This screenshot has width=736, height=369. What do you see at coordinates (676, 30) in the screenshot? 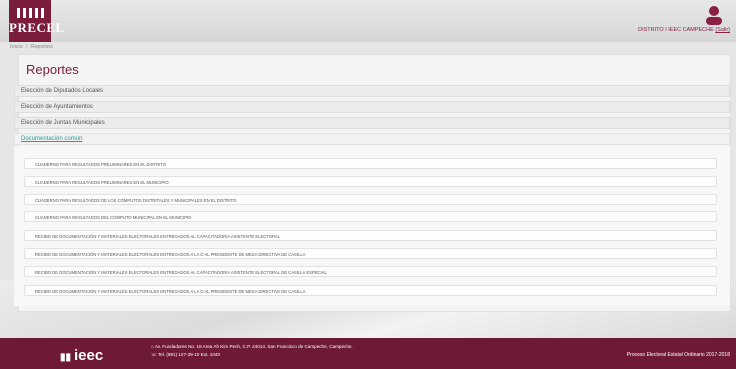
I see `user-label: DISTRITO I IEEC CAMPECHE` at bounding box center [676, 30].